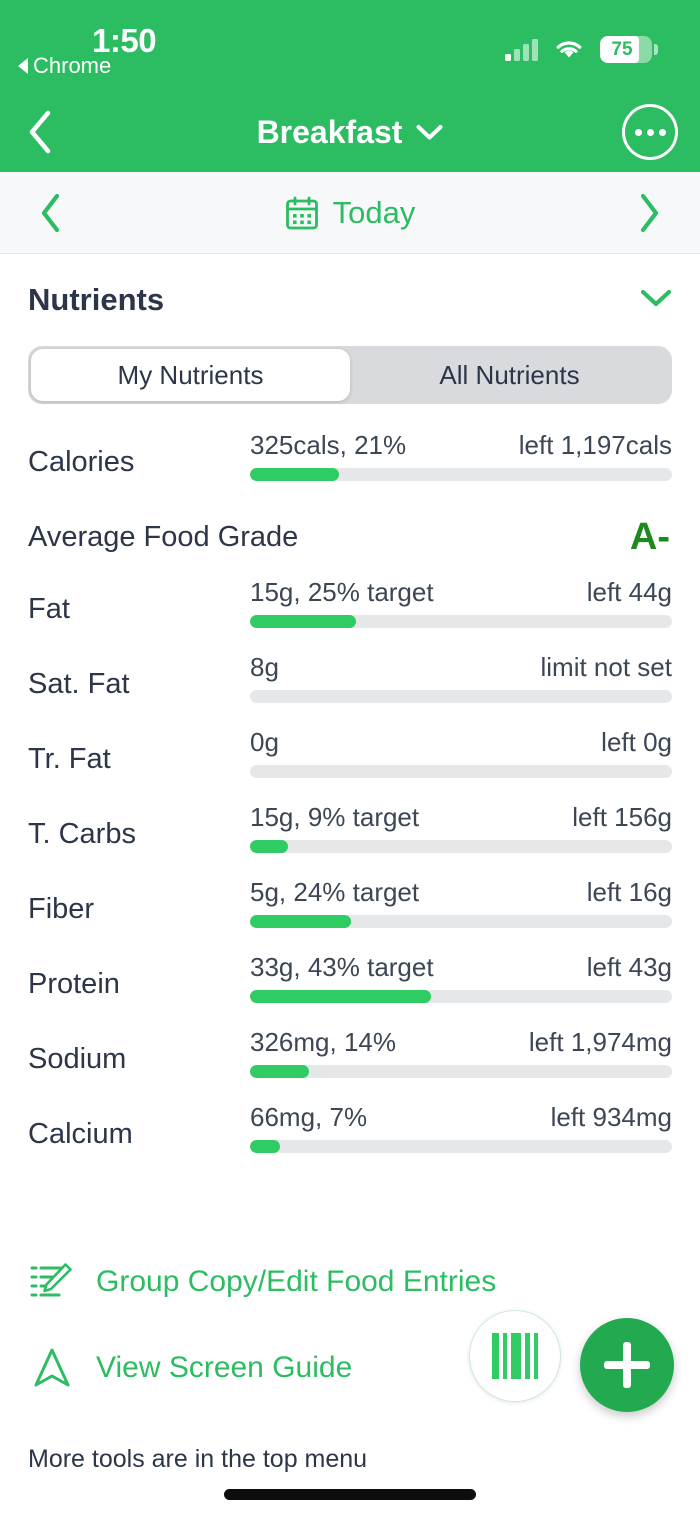  Describe the element at coordinates (350, 290) in the screenshot. I see `nutrients-section-header: Nutrients` at that location.